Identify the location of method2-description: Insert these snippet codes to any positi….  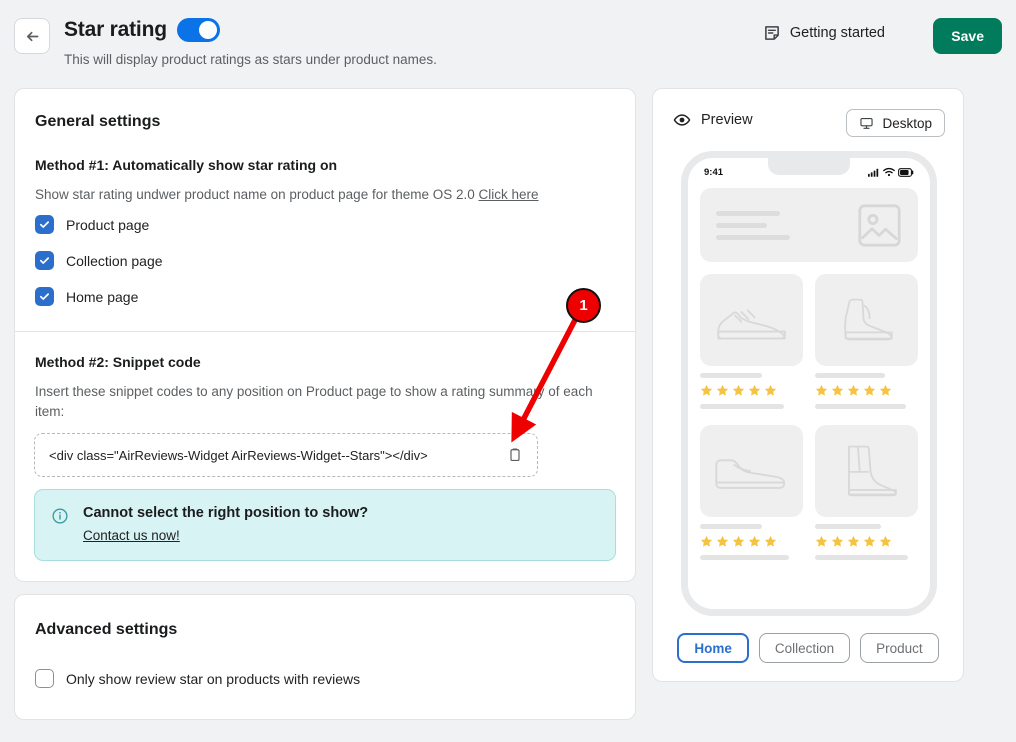
(314, 401).